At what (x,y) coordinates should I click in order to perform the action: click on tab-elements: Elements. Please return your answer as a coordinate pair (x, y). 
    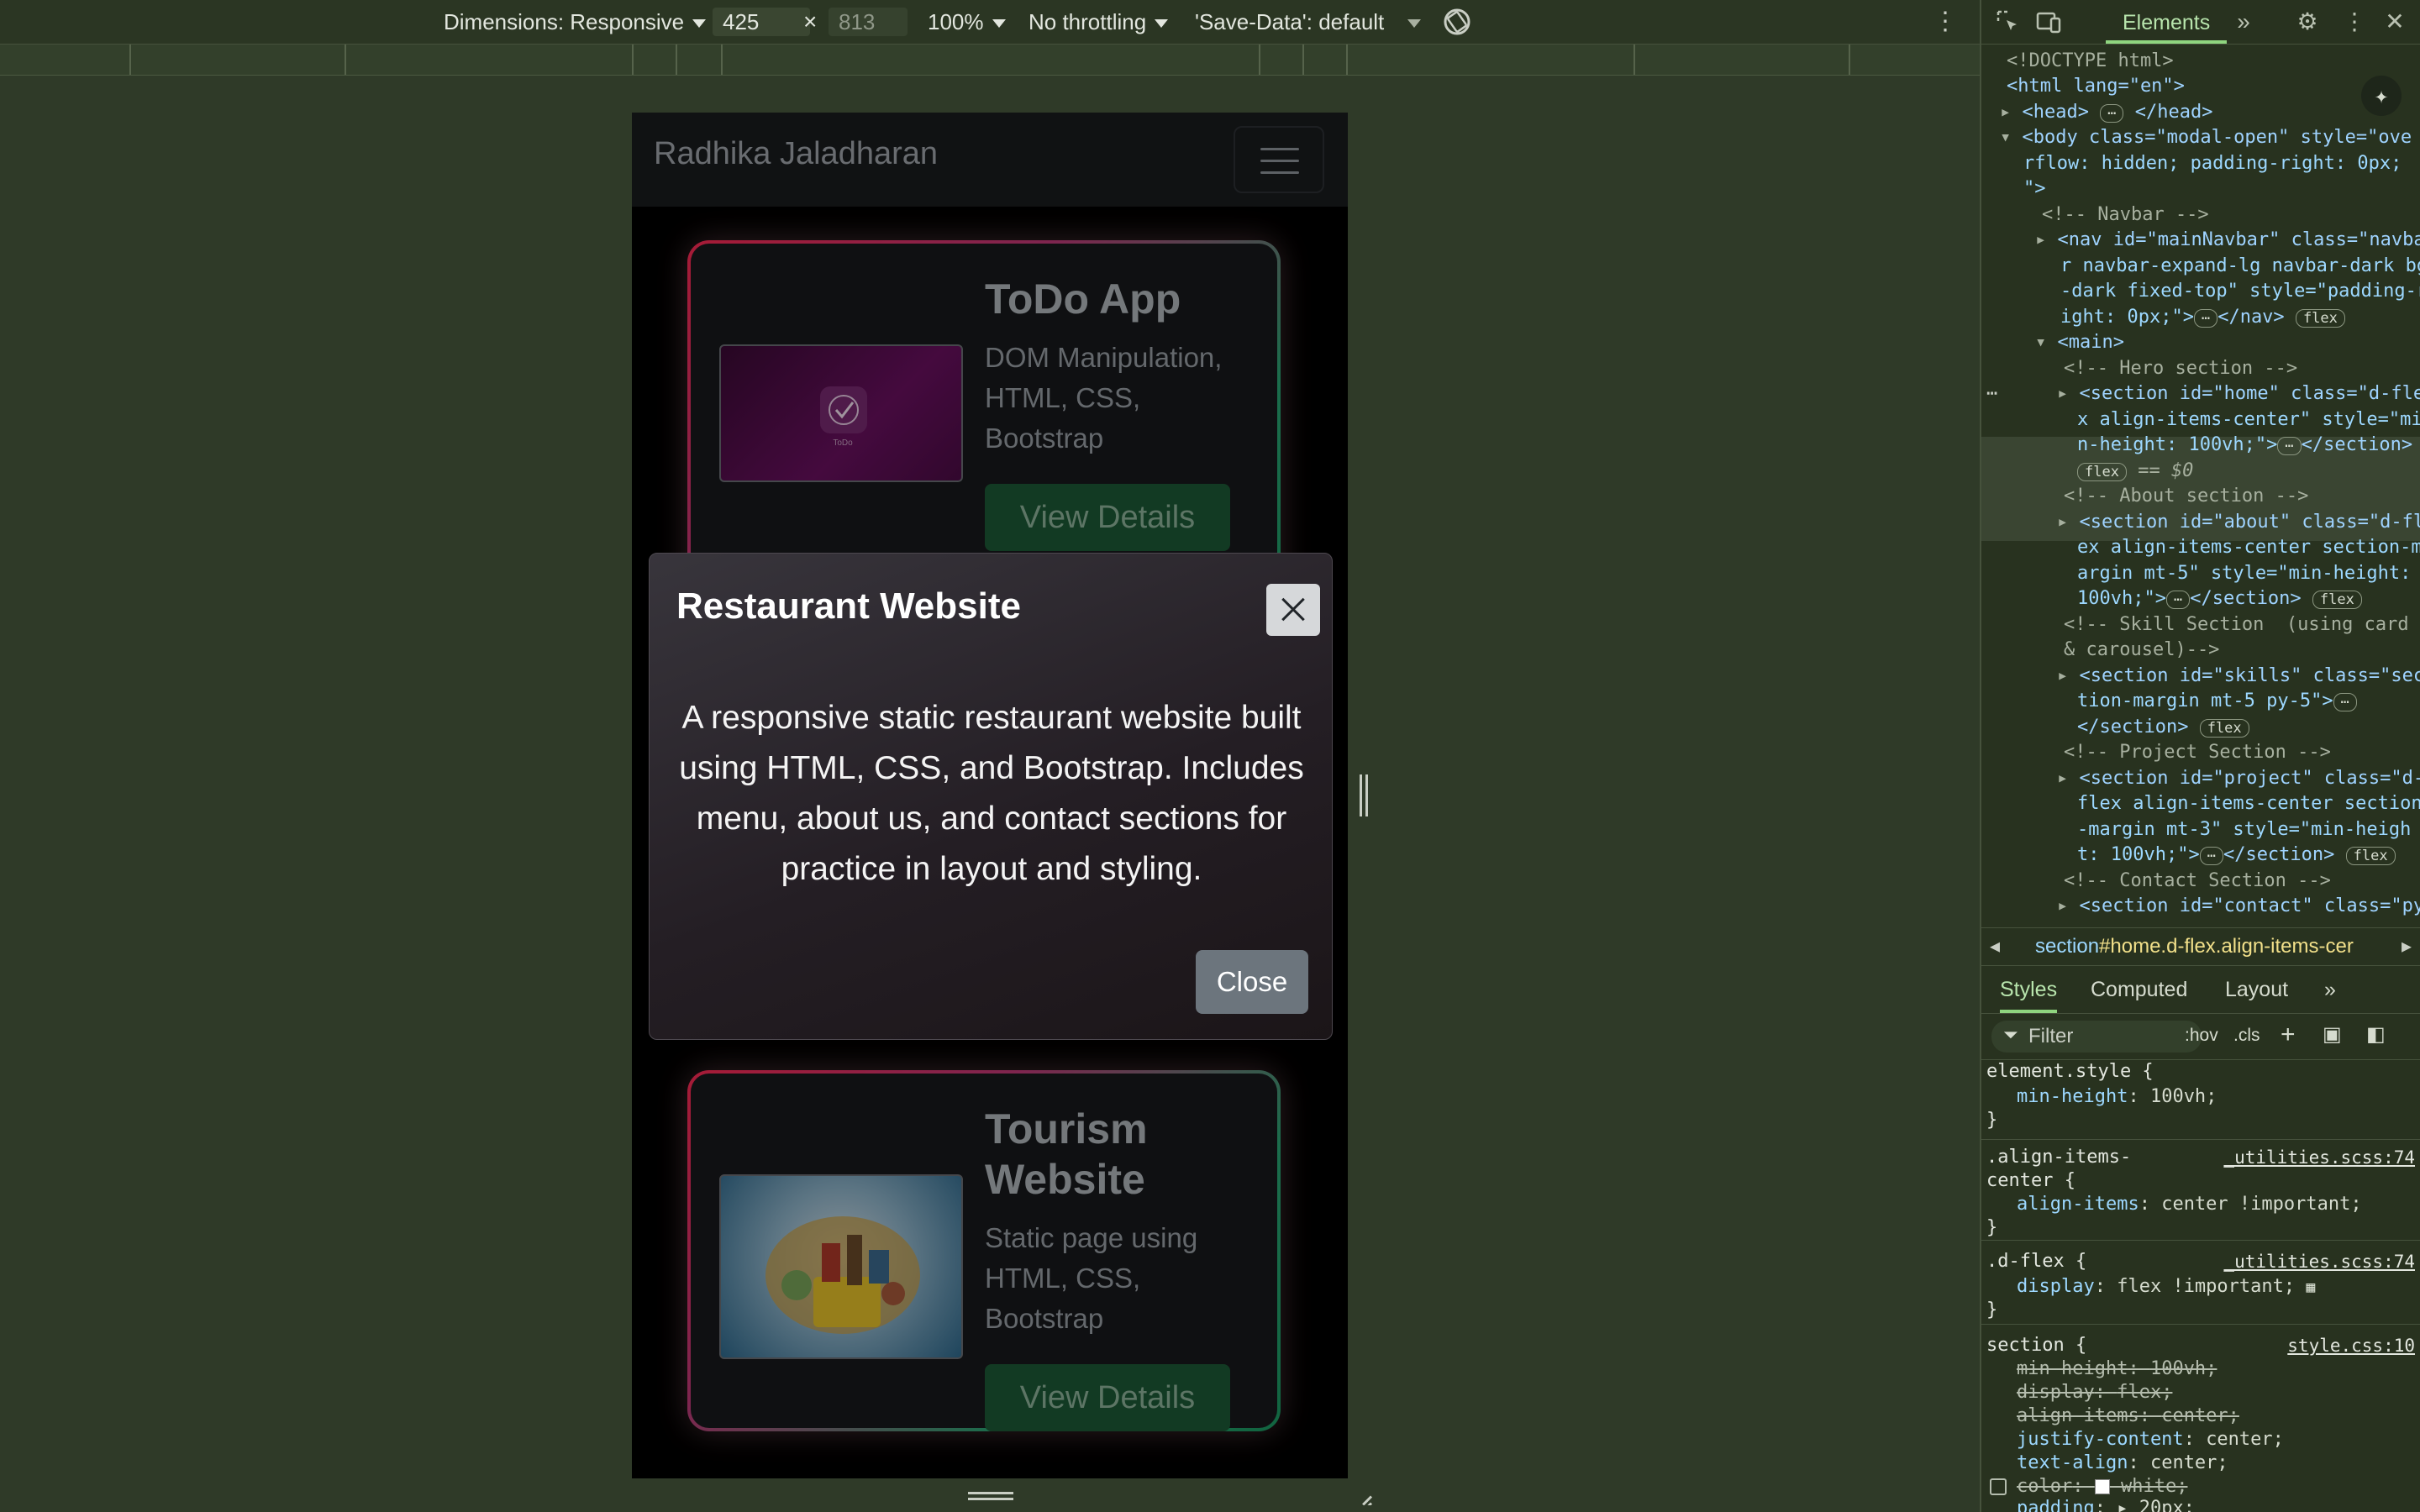
    Looking at the image, I should click on (2167, 22).